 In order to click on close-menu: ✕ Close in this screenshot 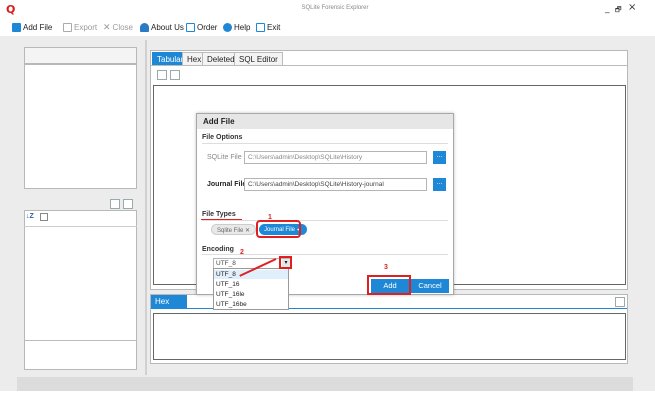, I will do `click(118, 27)`.